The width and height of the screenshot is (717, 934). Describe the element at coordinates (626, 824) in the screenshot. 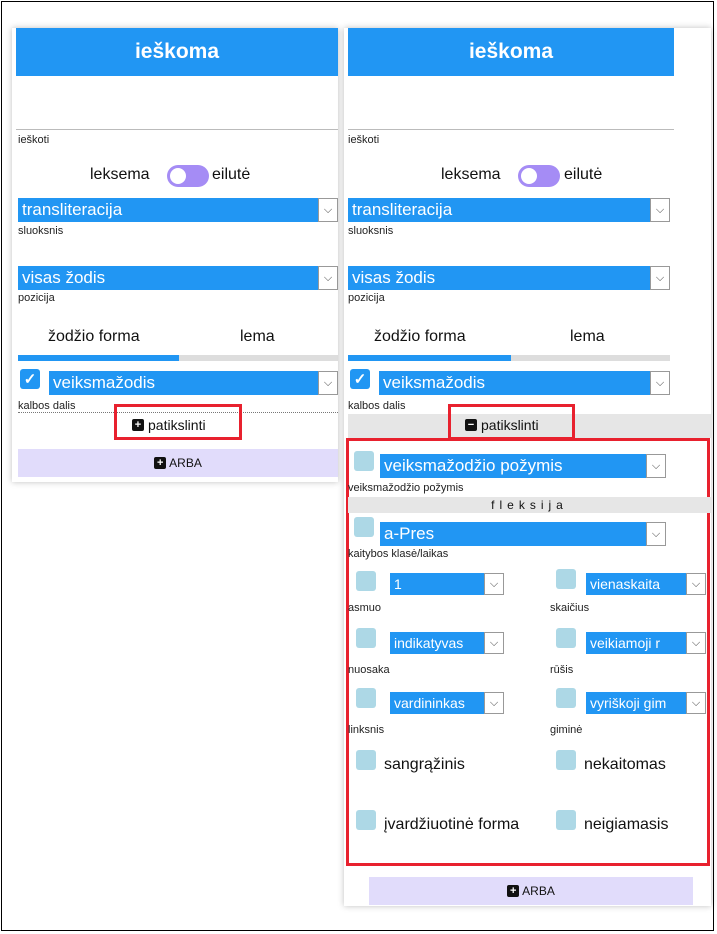

I see `negative-label: neigiamasis` at that location.